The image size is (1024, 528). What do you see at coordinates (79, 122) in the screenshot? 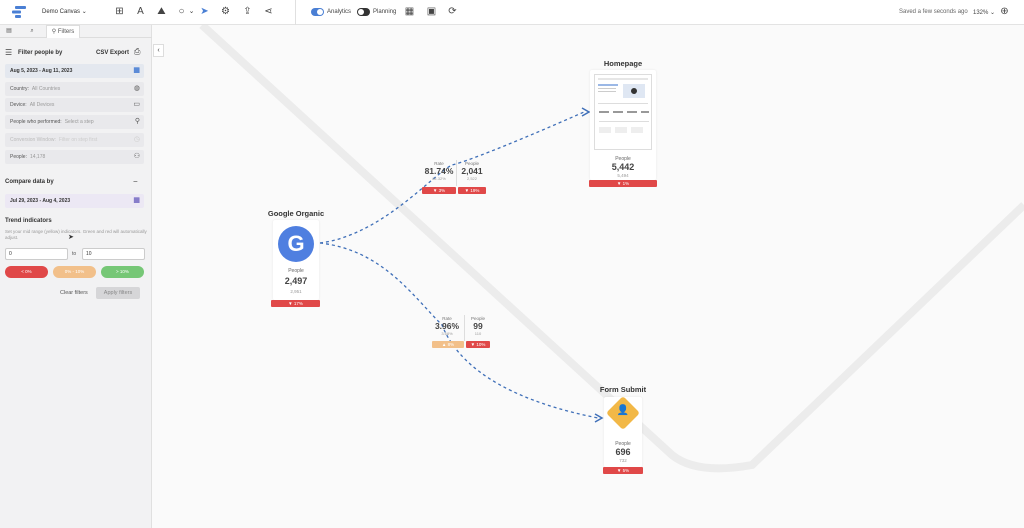
I see `performed-value: Select a step` at bounding box center [79, 122].